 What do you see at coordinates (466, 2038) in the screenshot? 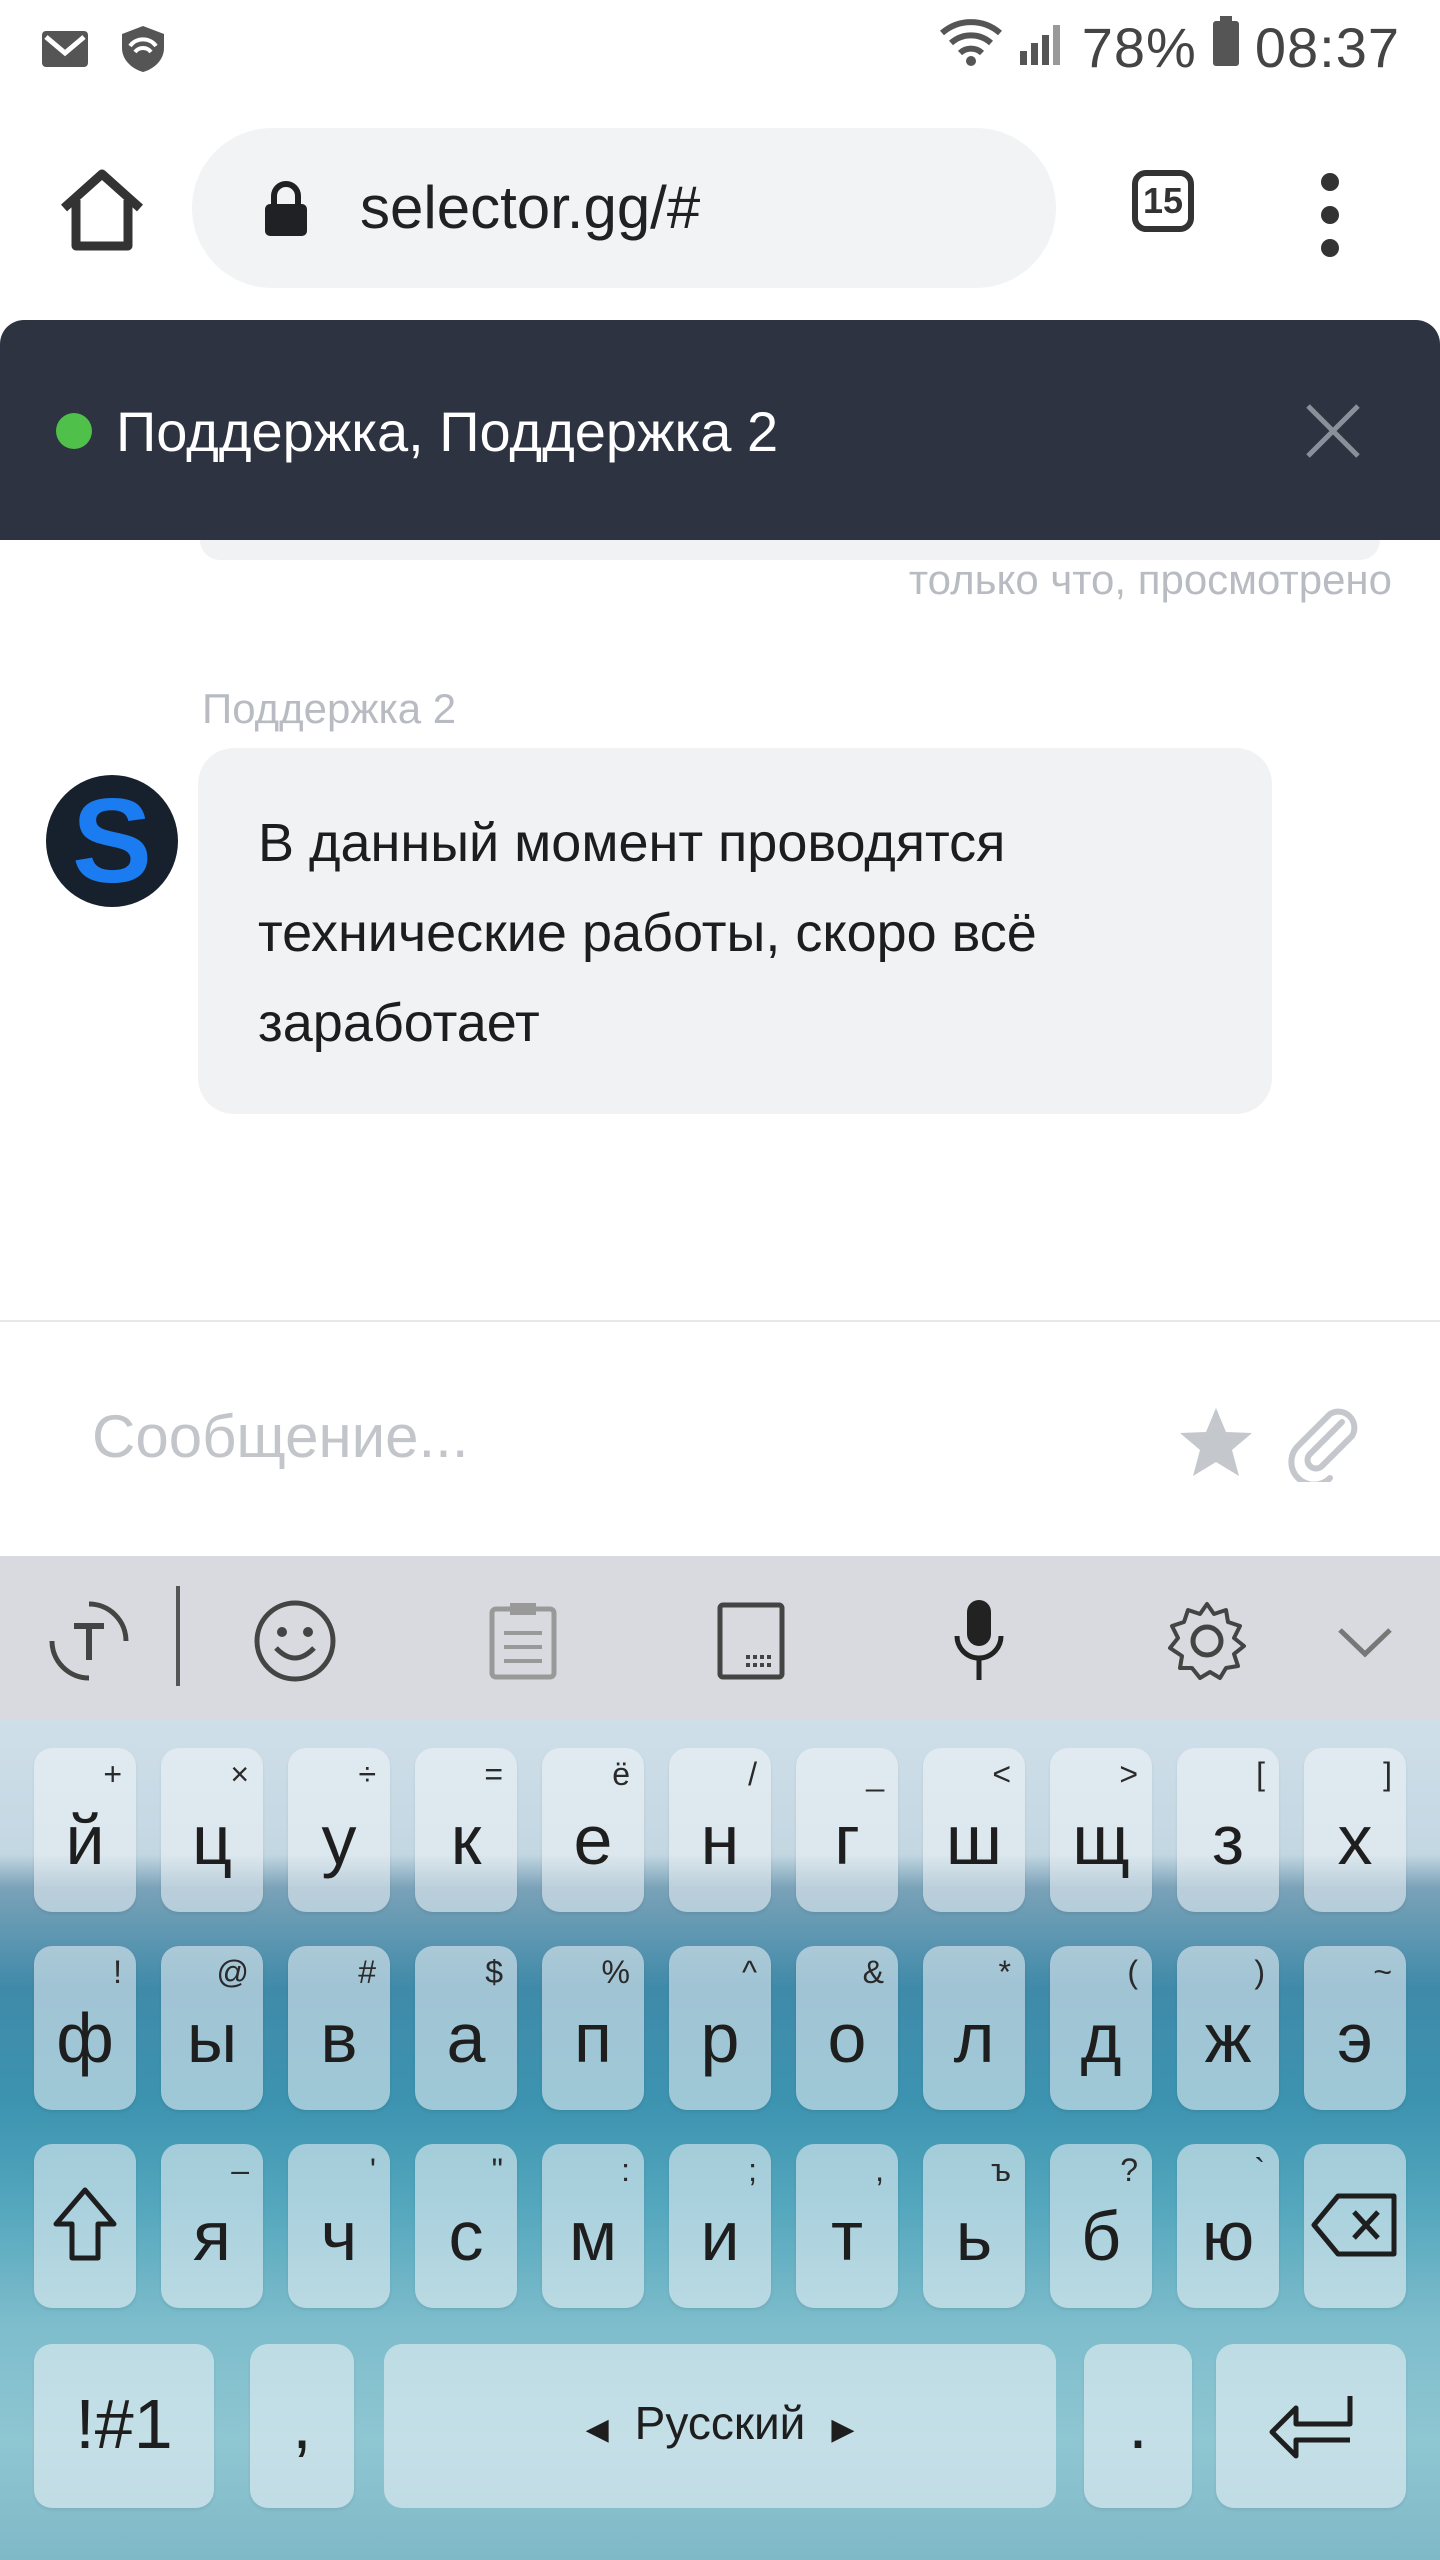
I see `key-label: а` at bounding box center [466, 2038].